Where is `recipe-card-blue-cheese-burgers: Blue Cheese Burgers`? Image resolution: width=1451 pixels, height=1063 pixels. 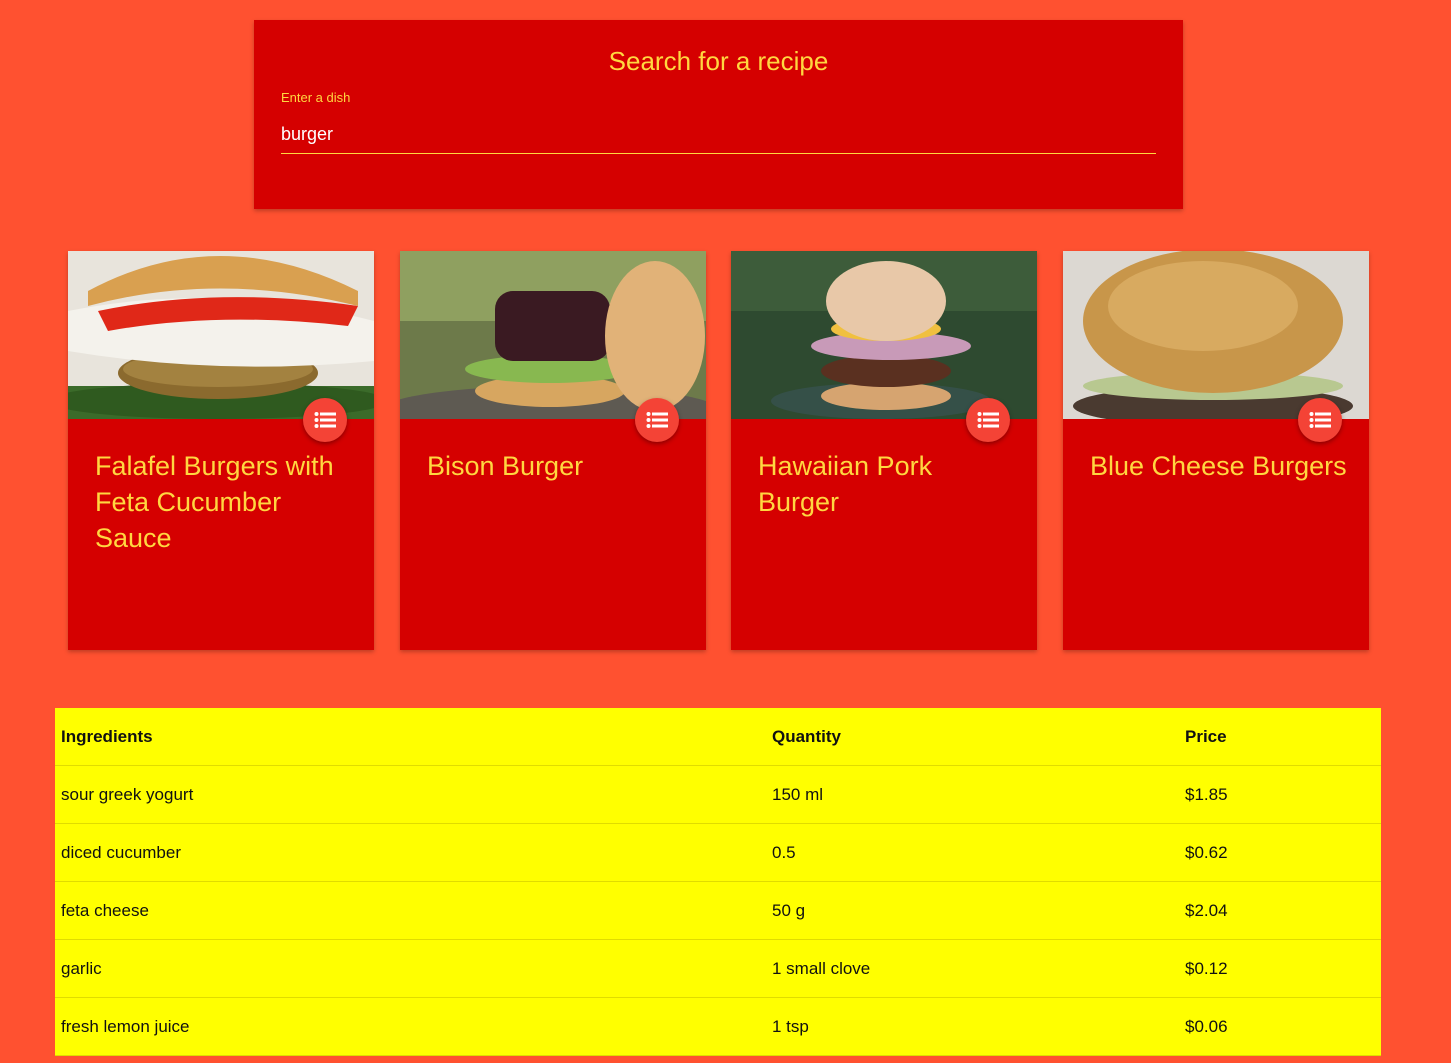
recipe-card-blue-cheese-burgers: Blue Cheese Burgers is located at coordinates (1216, 450).